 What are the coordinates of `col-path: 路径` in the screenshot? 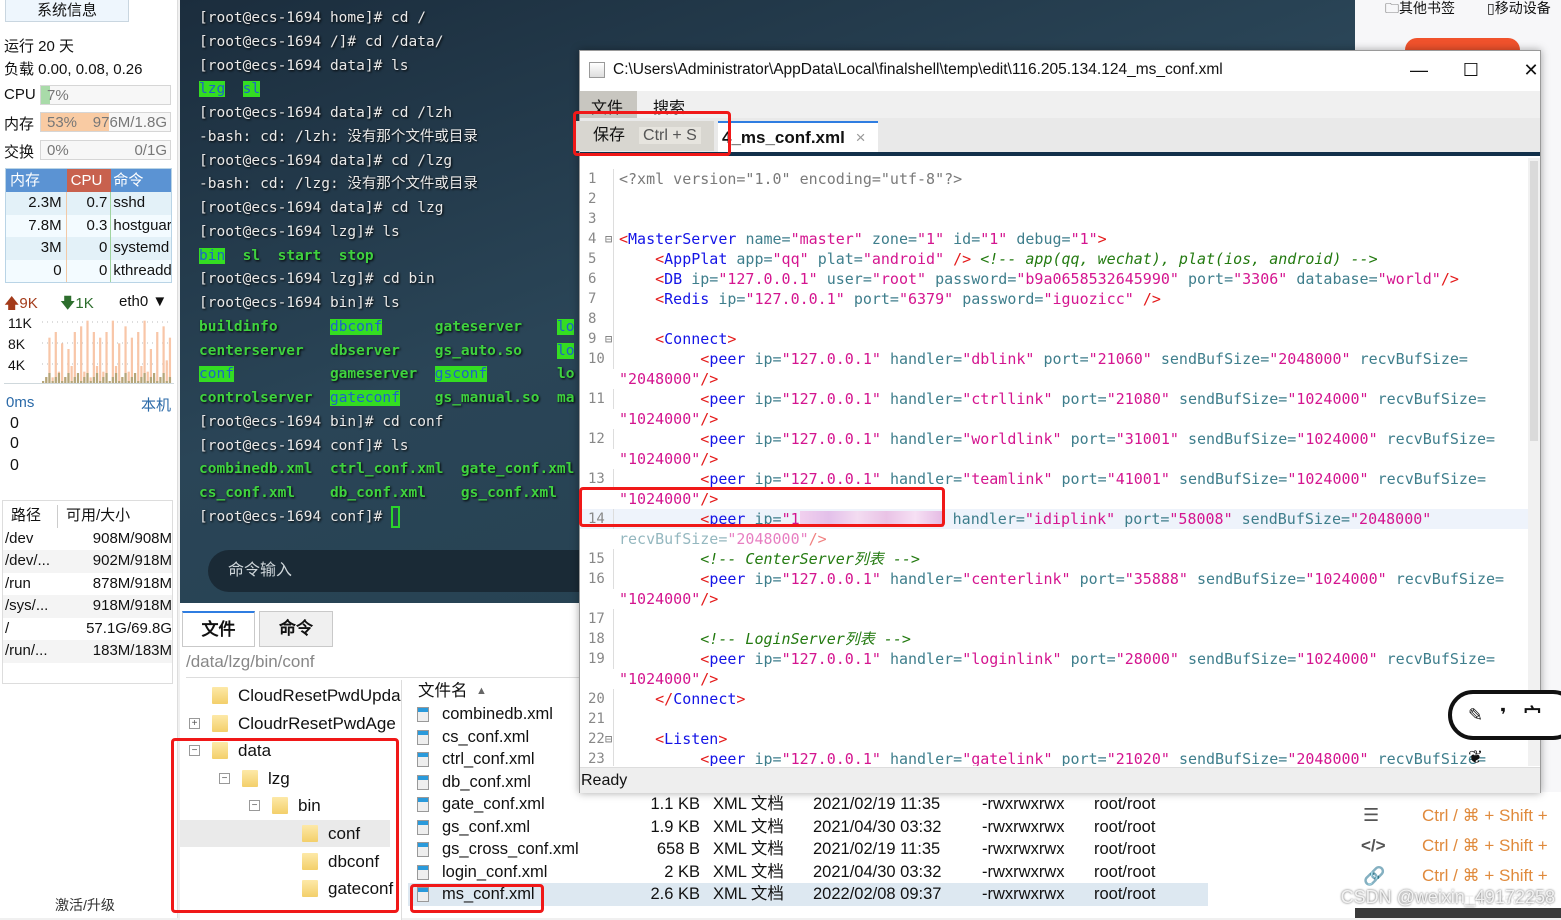 It's located at (30, 516).